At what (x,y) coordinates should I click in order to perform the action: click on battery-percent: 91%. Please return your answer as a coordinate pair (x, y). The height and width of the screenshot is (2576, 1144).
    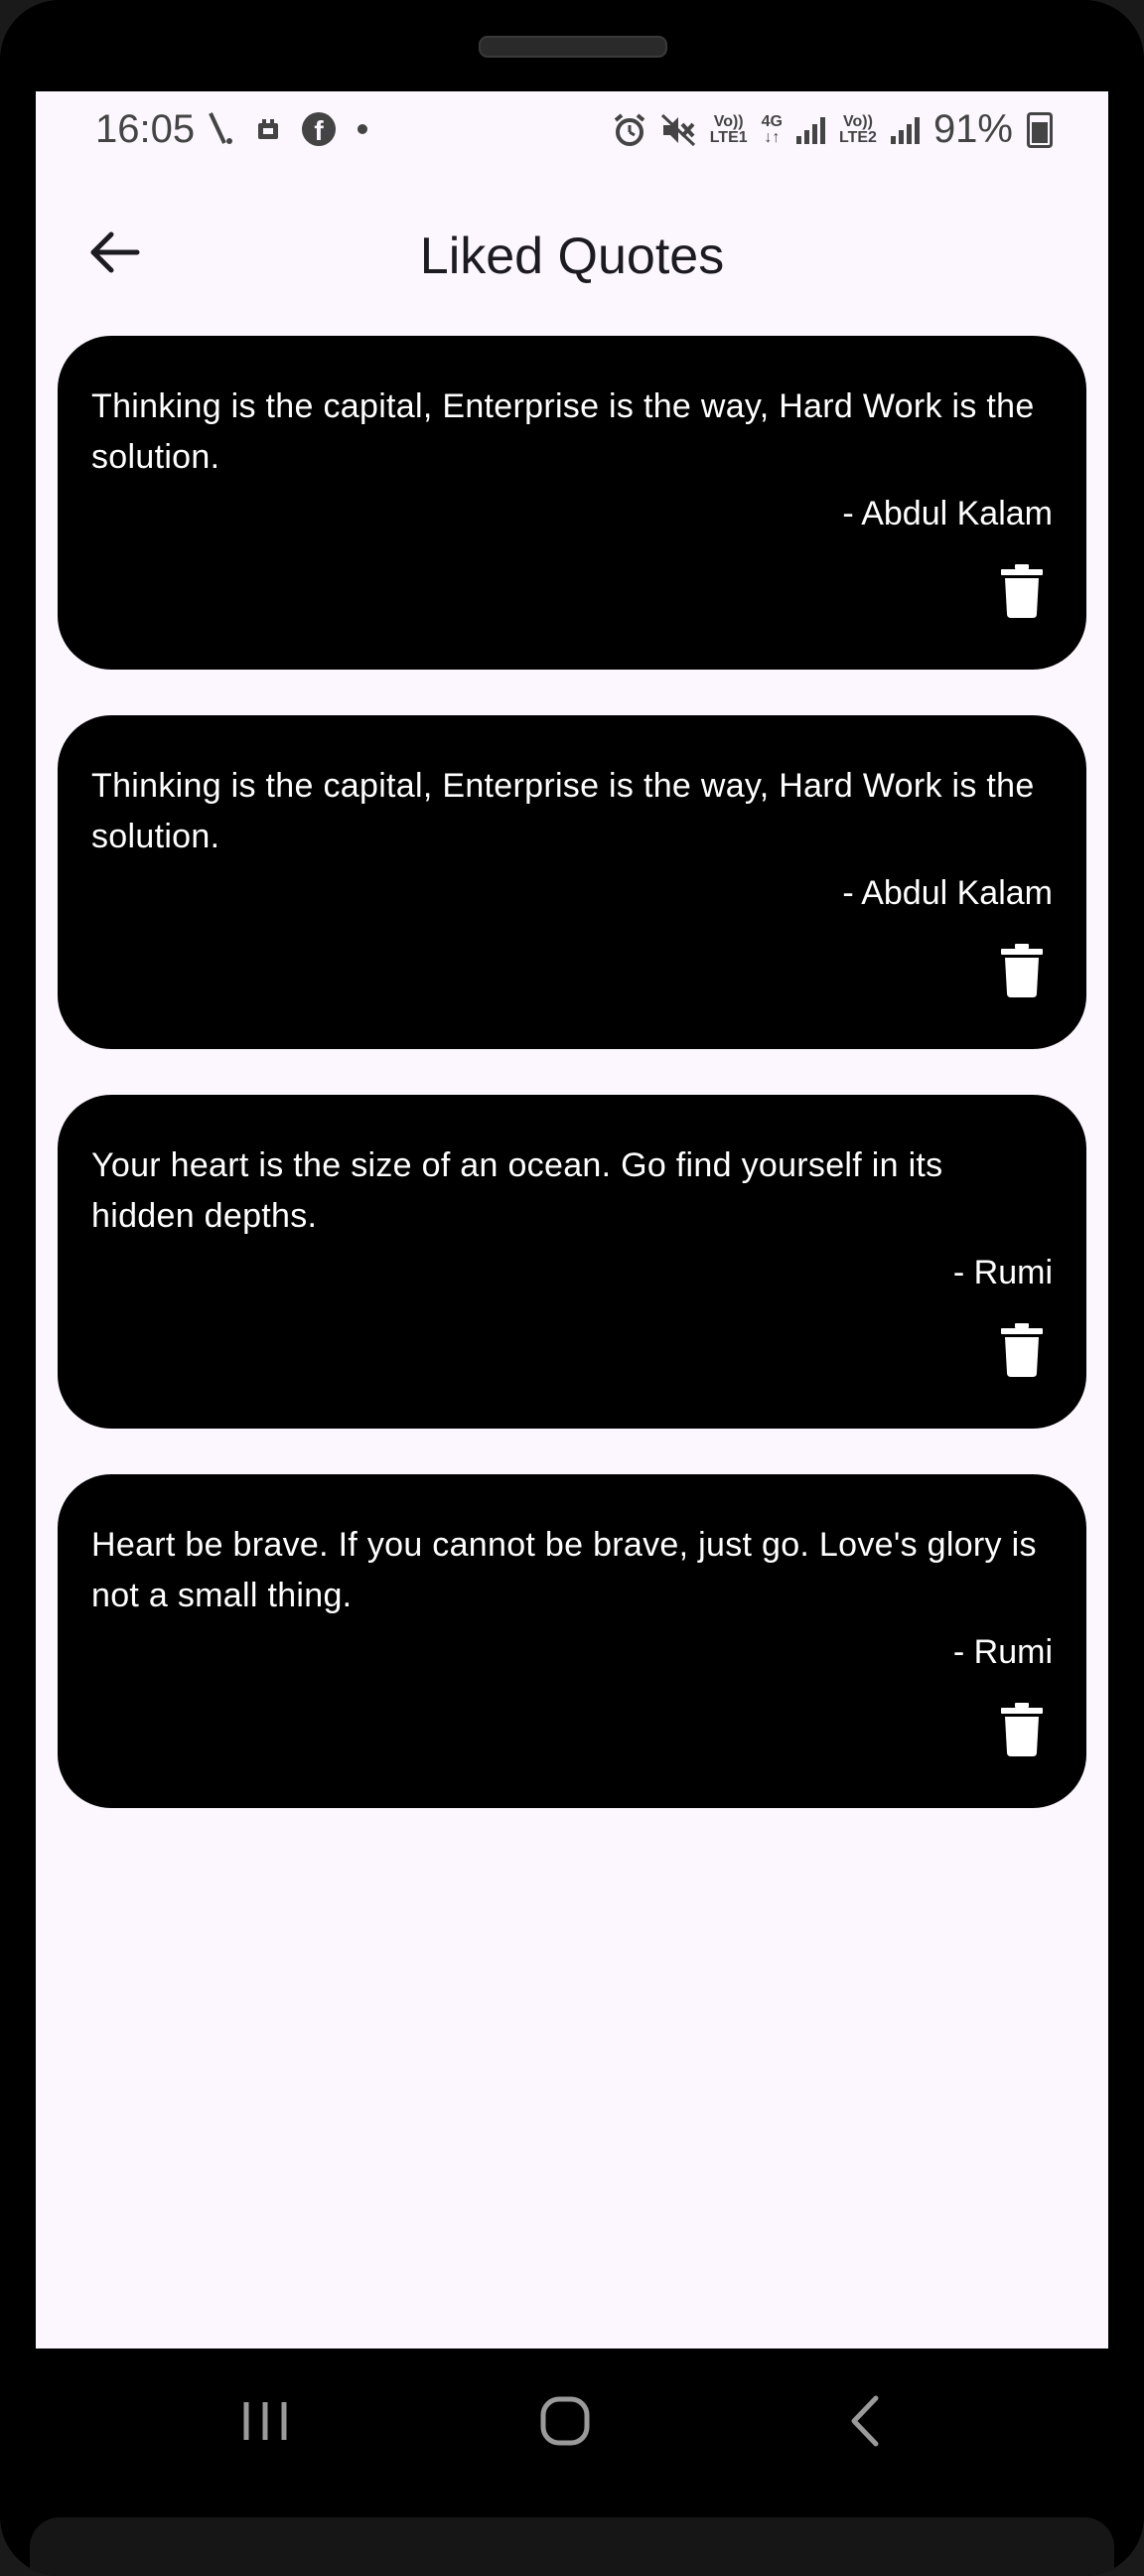
    Looking at the image, I should click on (973, 129).